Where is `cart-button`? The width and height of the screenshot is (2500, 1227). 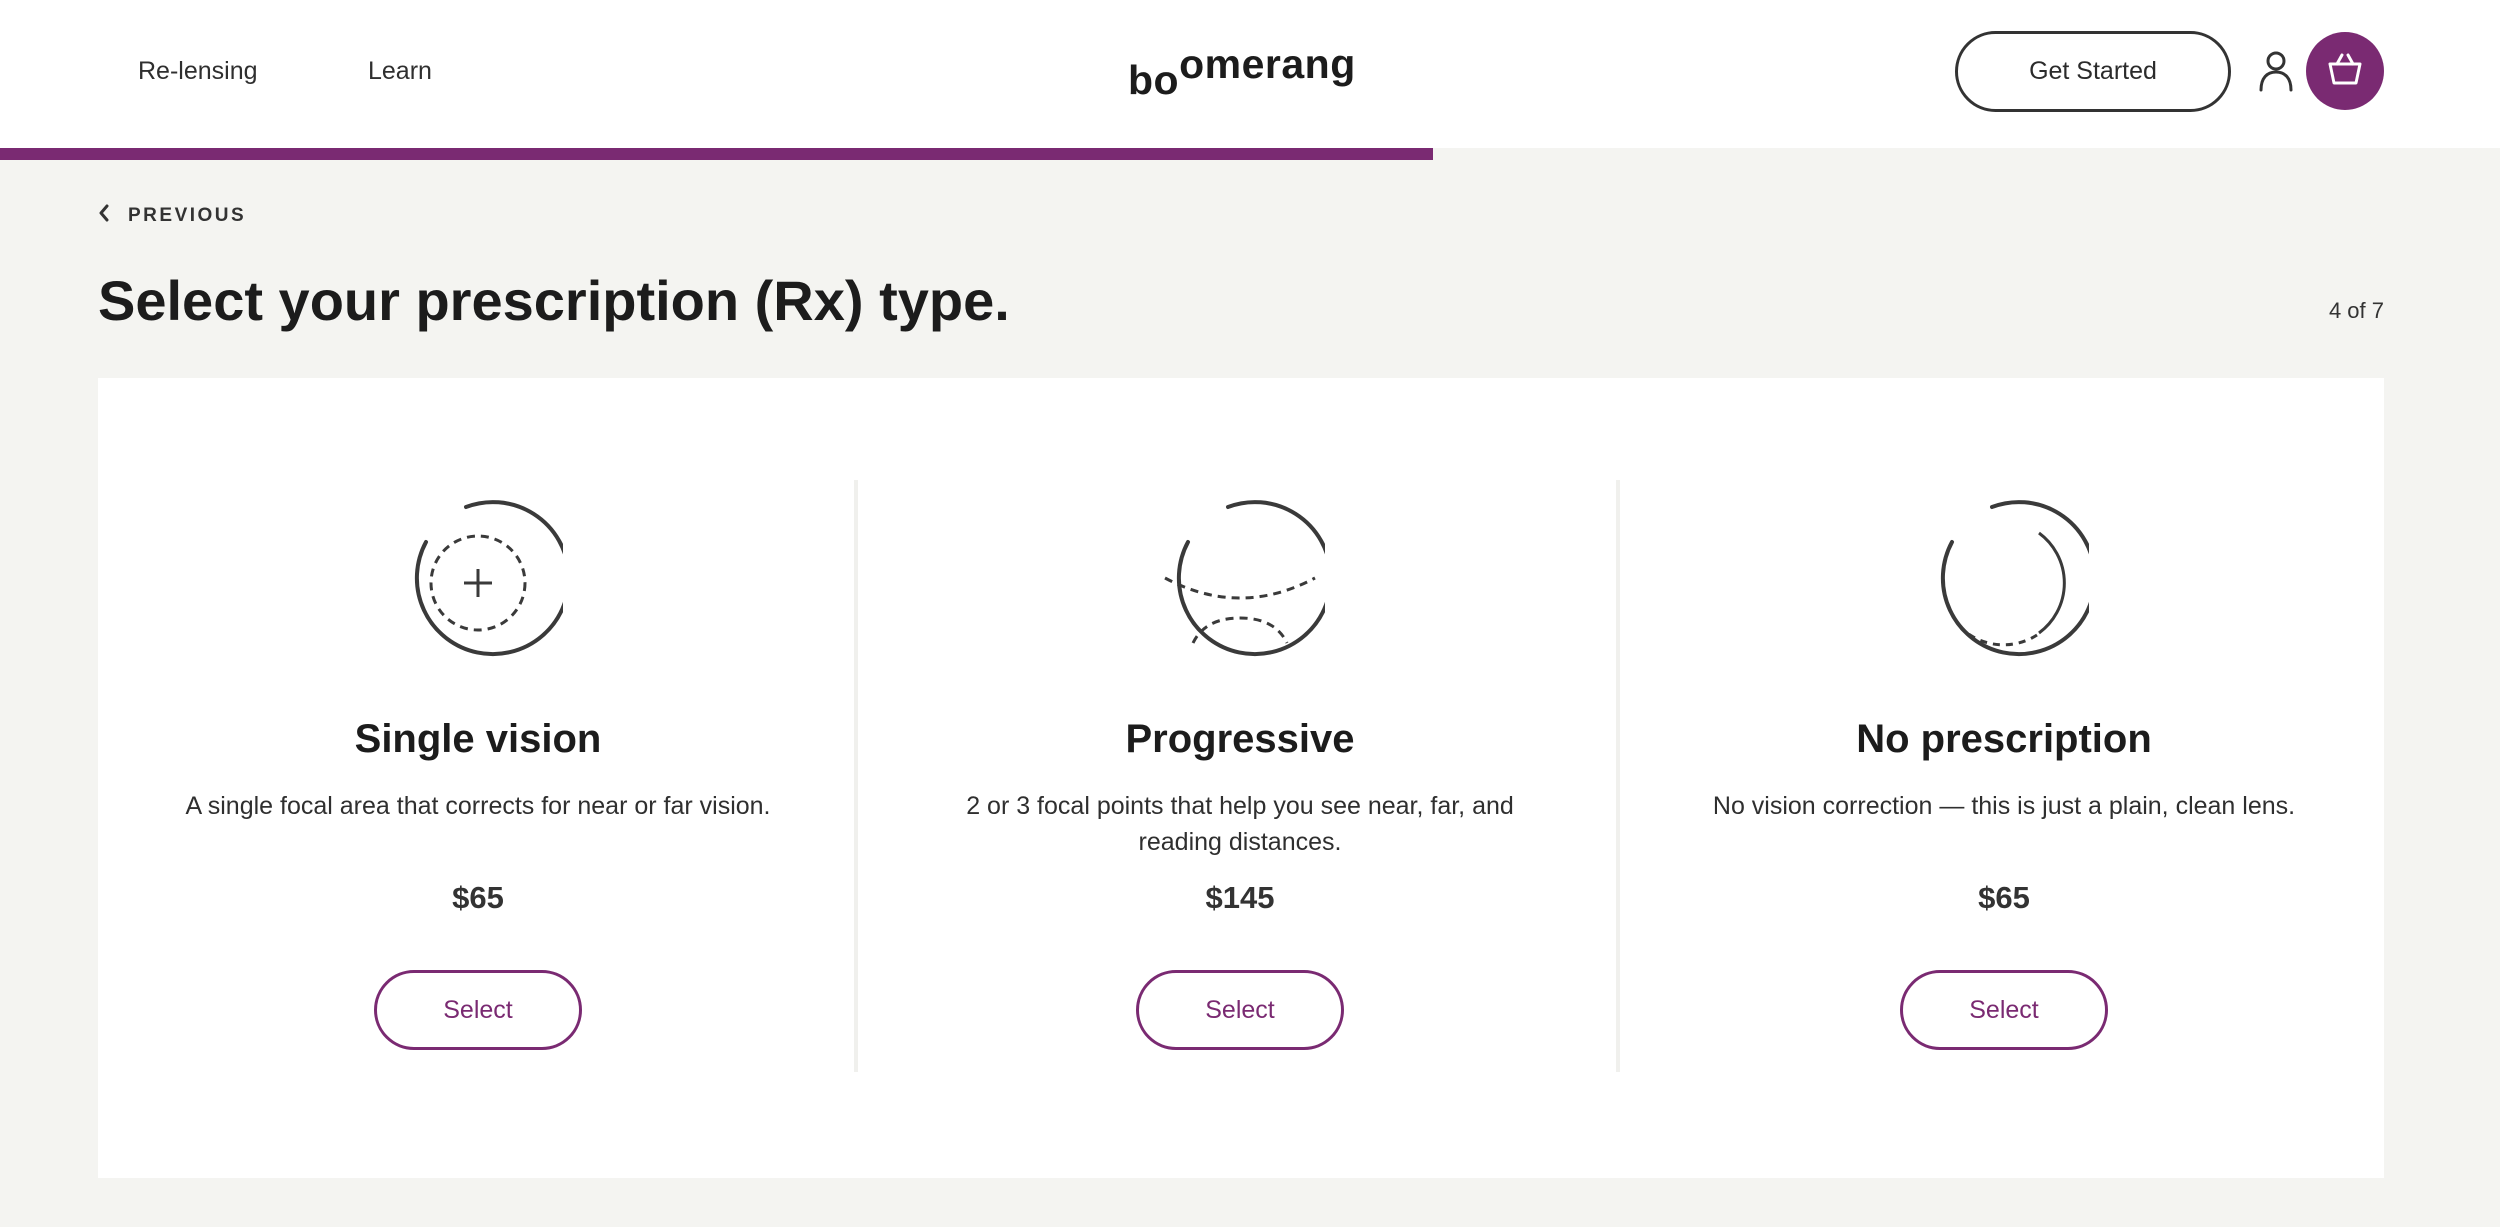 cart-button is located at coordinates (2345, 71).